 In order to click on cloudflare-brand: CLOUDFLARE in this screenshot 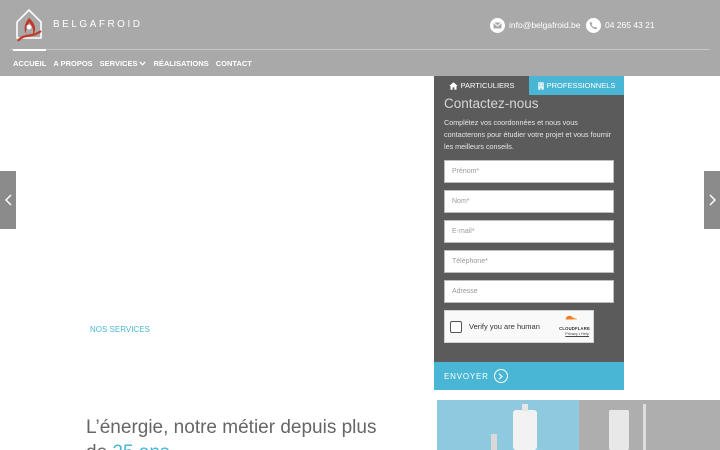, I will do `click(574, 328)`.